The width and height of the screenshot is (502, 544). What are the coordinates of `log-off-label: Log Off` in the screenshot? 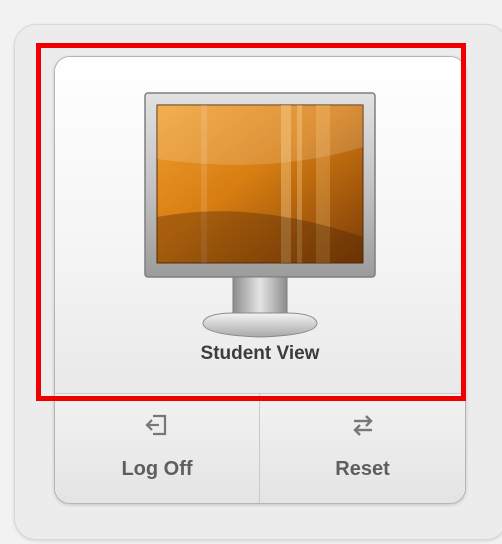 It's located at (157, 469).